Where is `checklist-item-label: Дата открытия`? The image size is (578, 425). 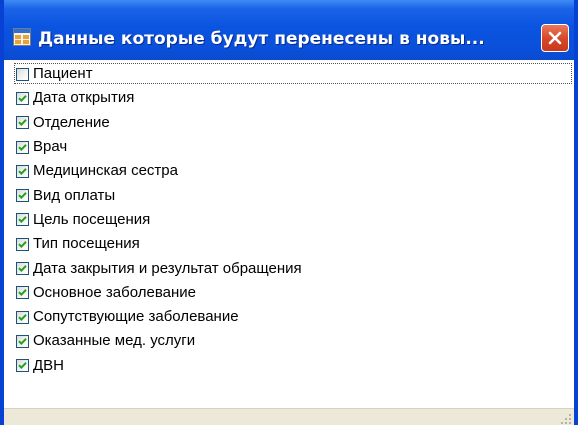 checklist-item-label: Дата открытия is located at coordinates (84, 98).